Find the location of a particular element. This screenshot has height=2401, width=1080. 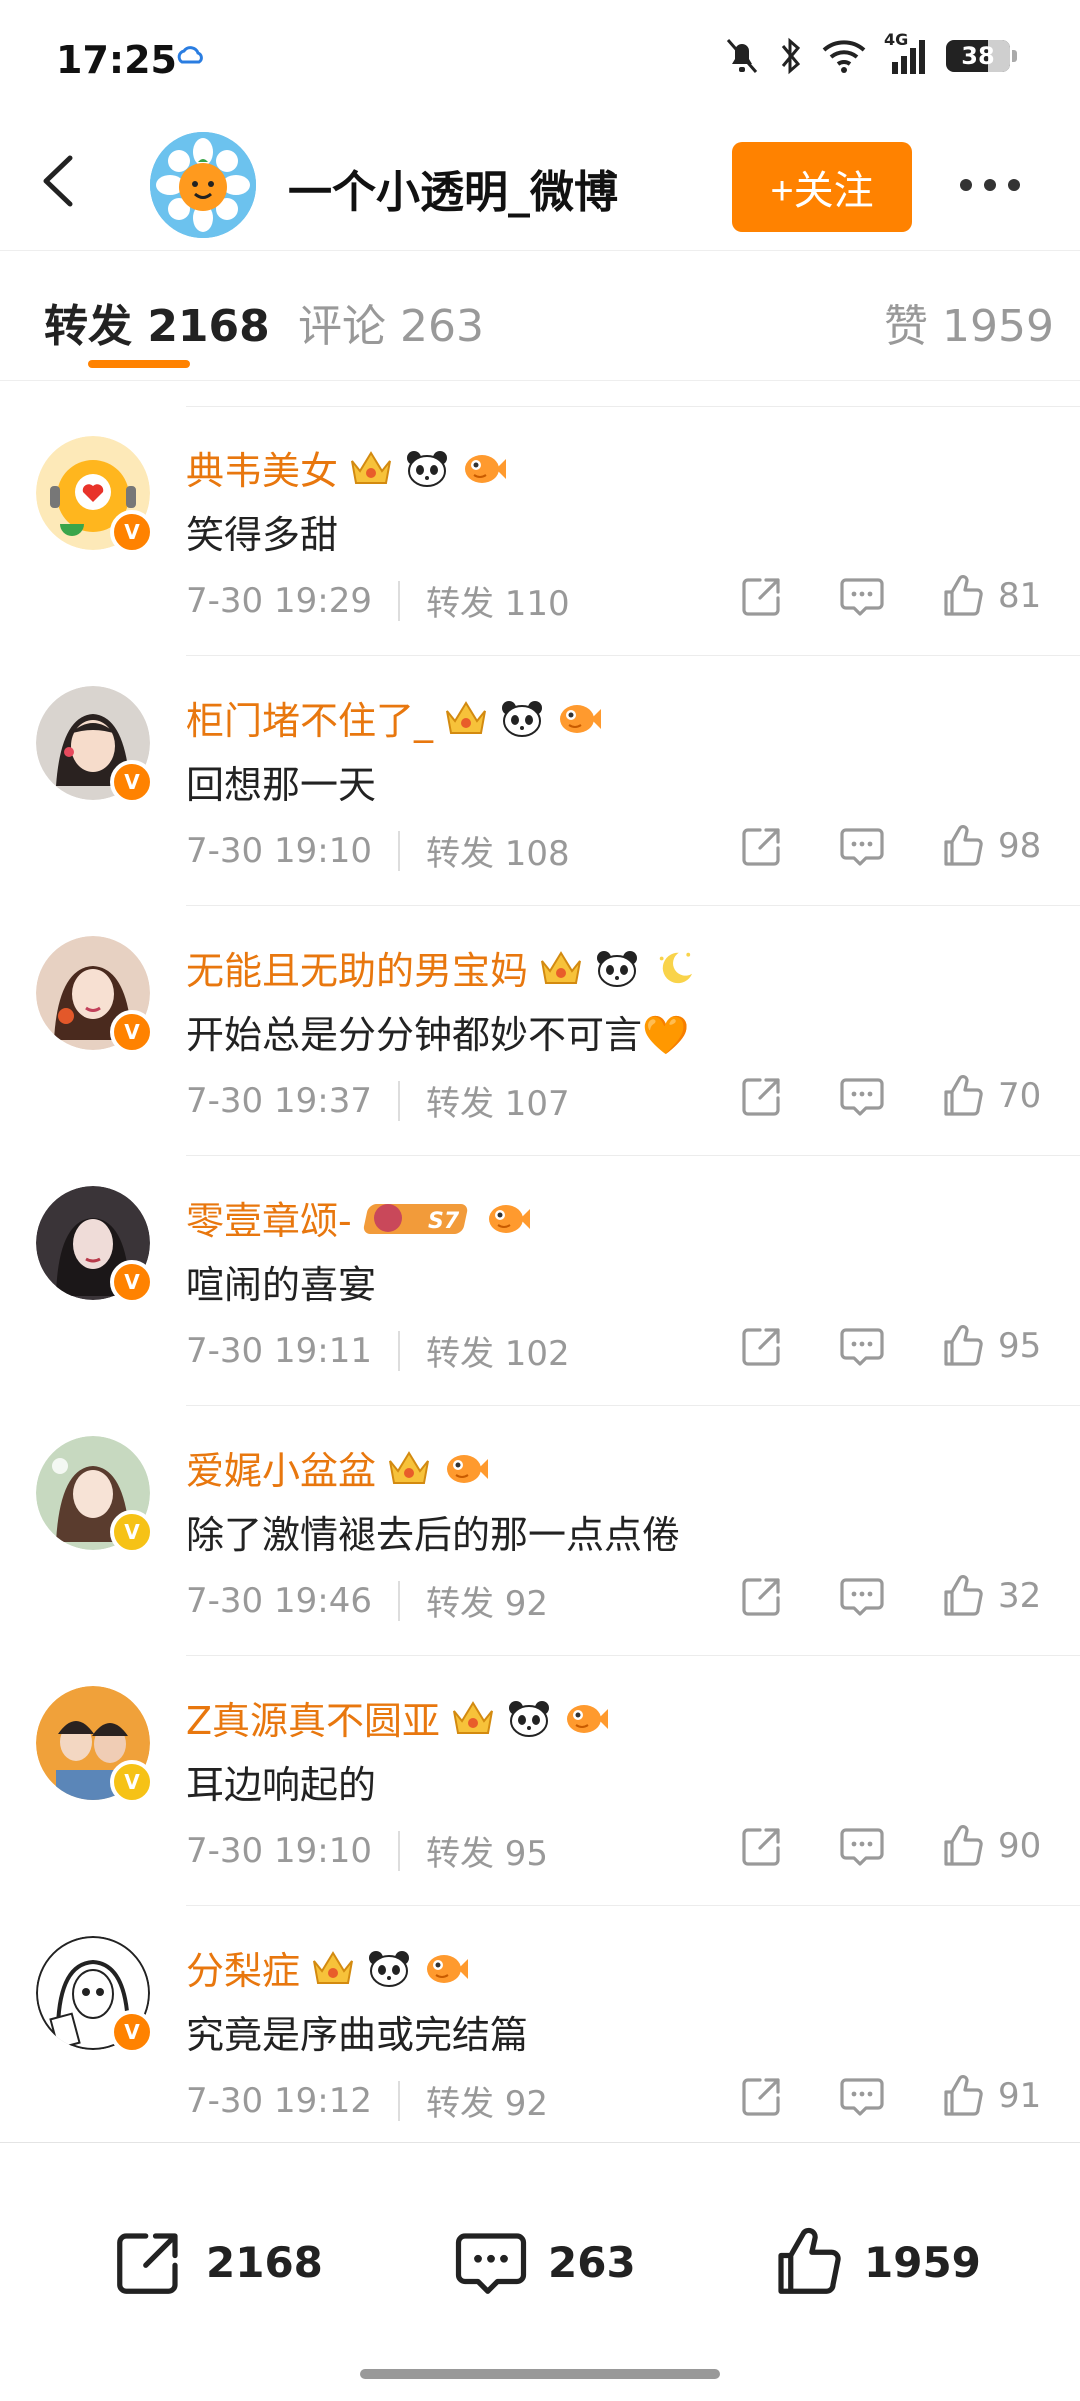

account-avatar is located at coordinates (203, 185).